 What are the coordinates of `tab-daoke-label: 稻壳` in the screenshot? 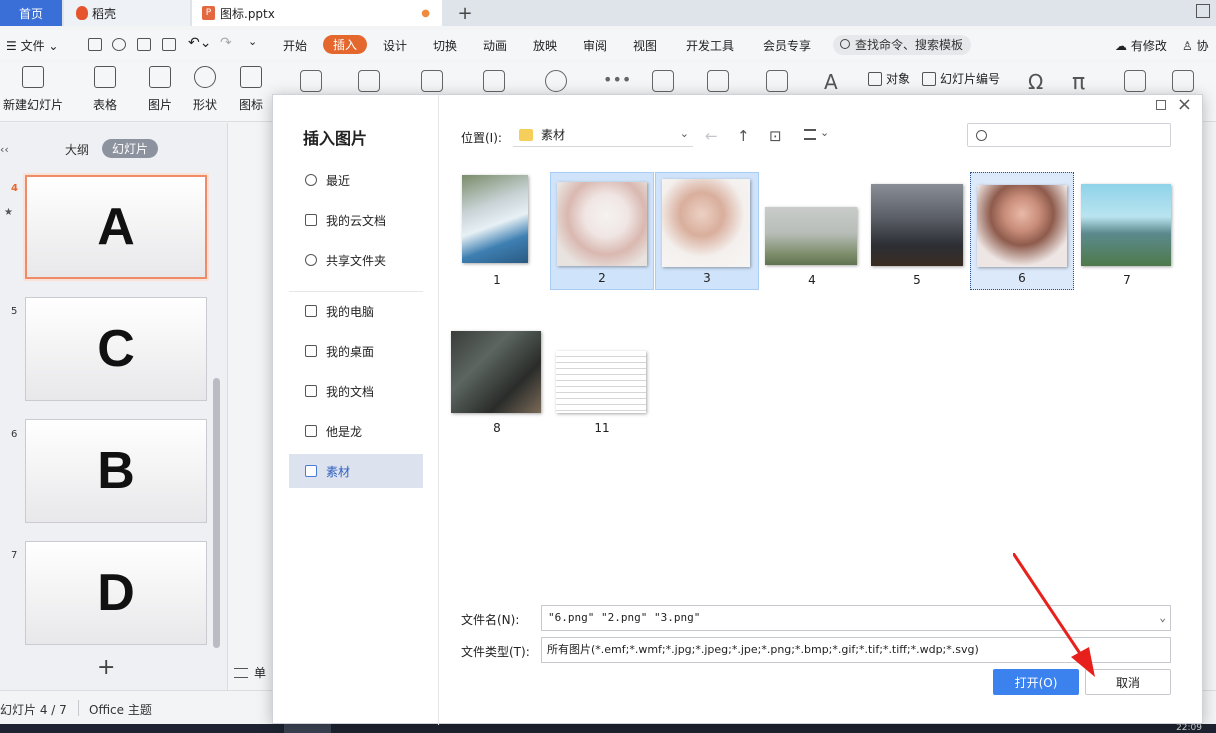 It's located at (104, 13).